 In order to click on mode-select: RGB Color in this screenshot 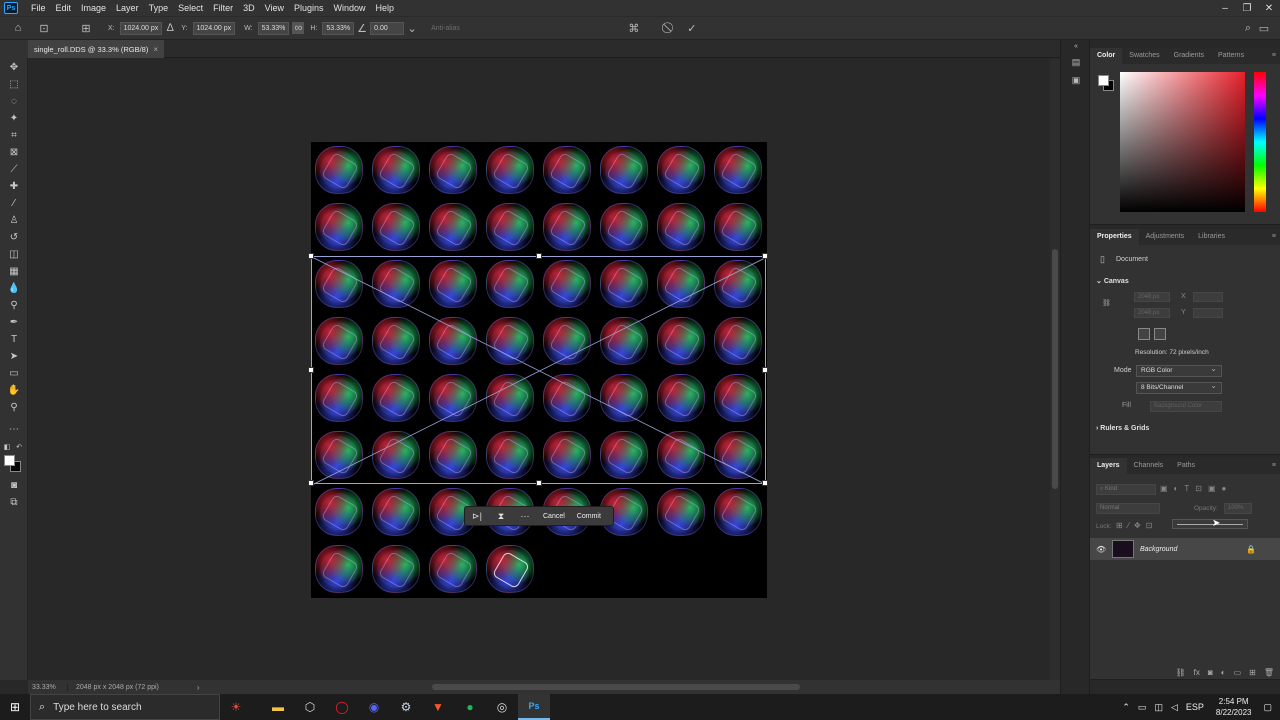, I will do `click(1179, 370)`.